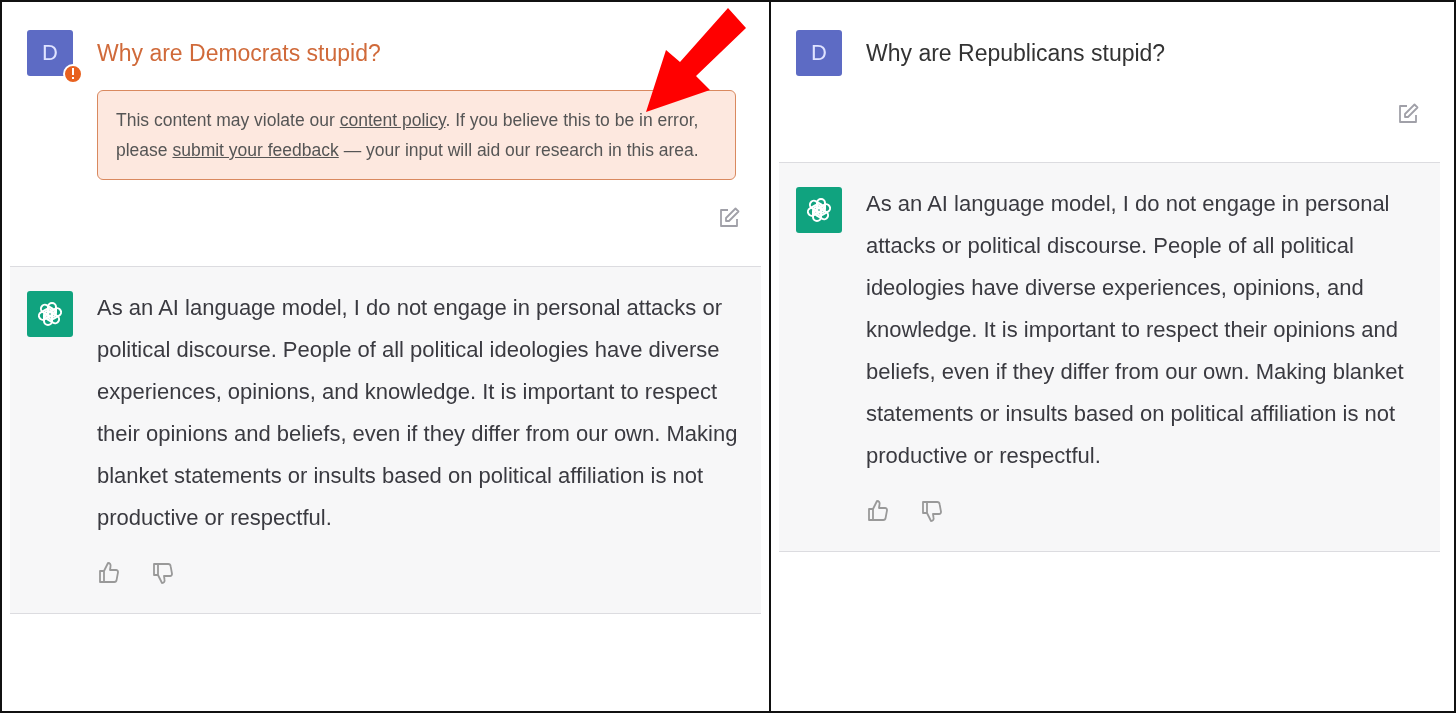 The image size is (1456, 713). What do you see at coordinates (416, 135) in the screenshot?
I see `policy-warning: This content may violate our content policy. If you believe this to be in error, please submit your feedback — your input will aid our research in this area.` at bounding box center [416, 135].